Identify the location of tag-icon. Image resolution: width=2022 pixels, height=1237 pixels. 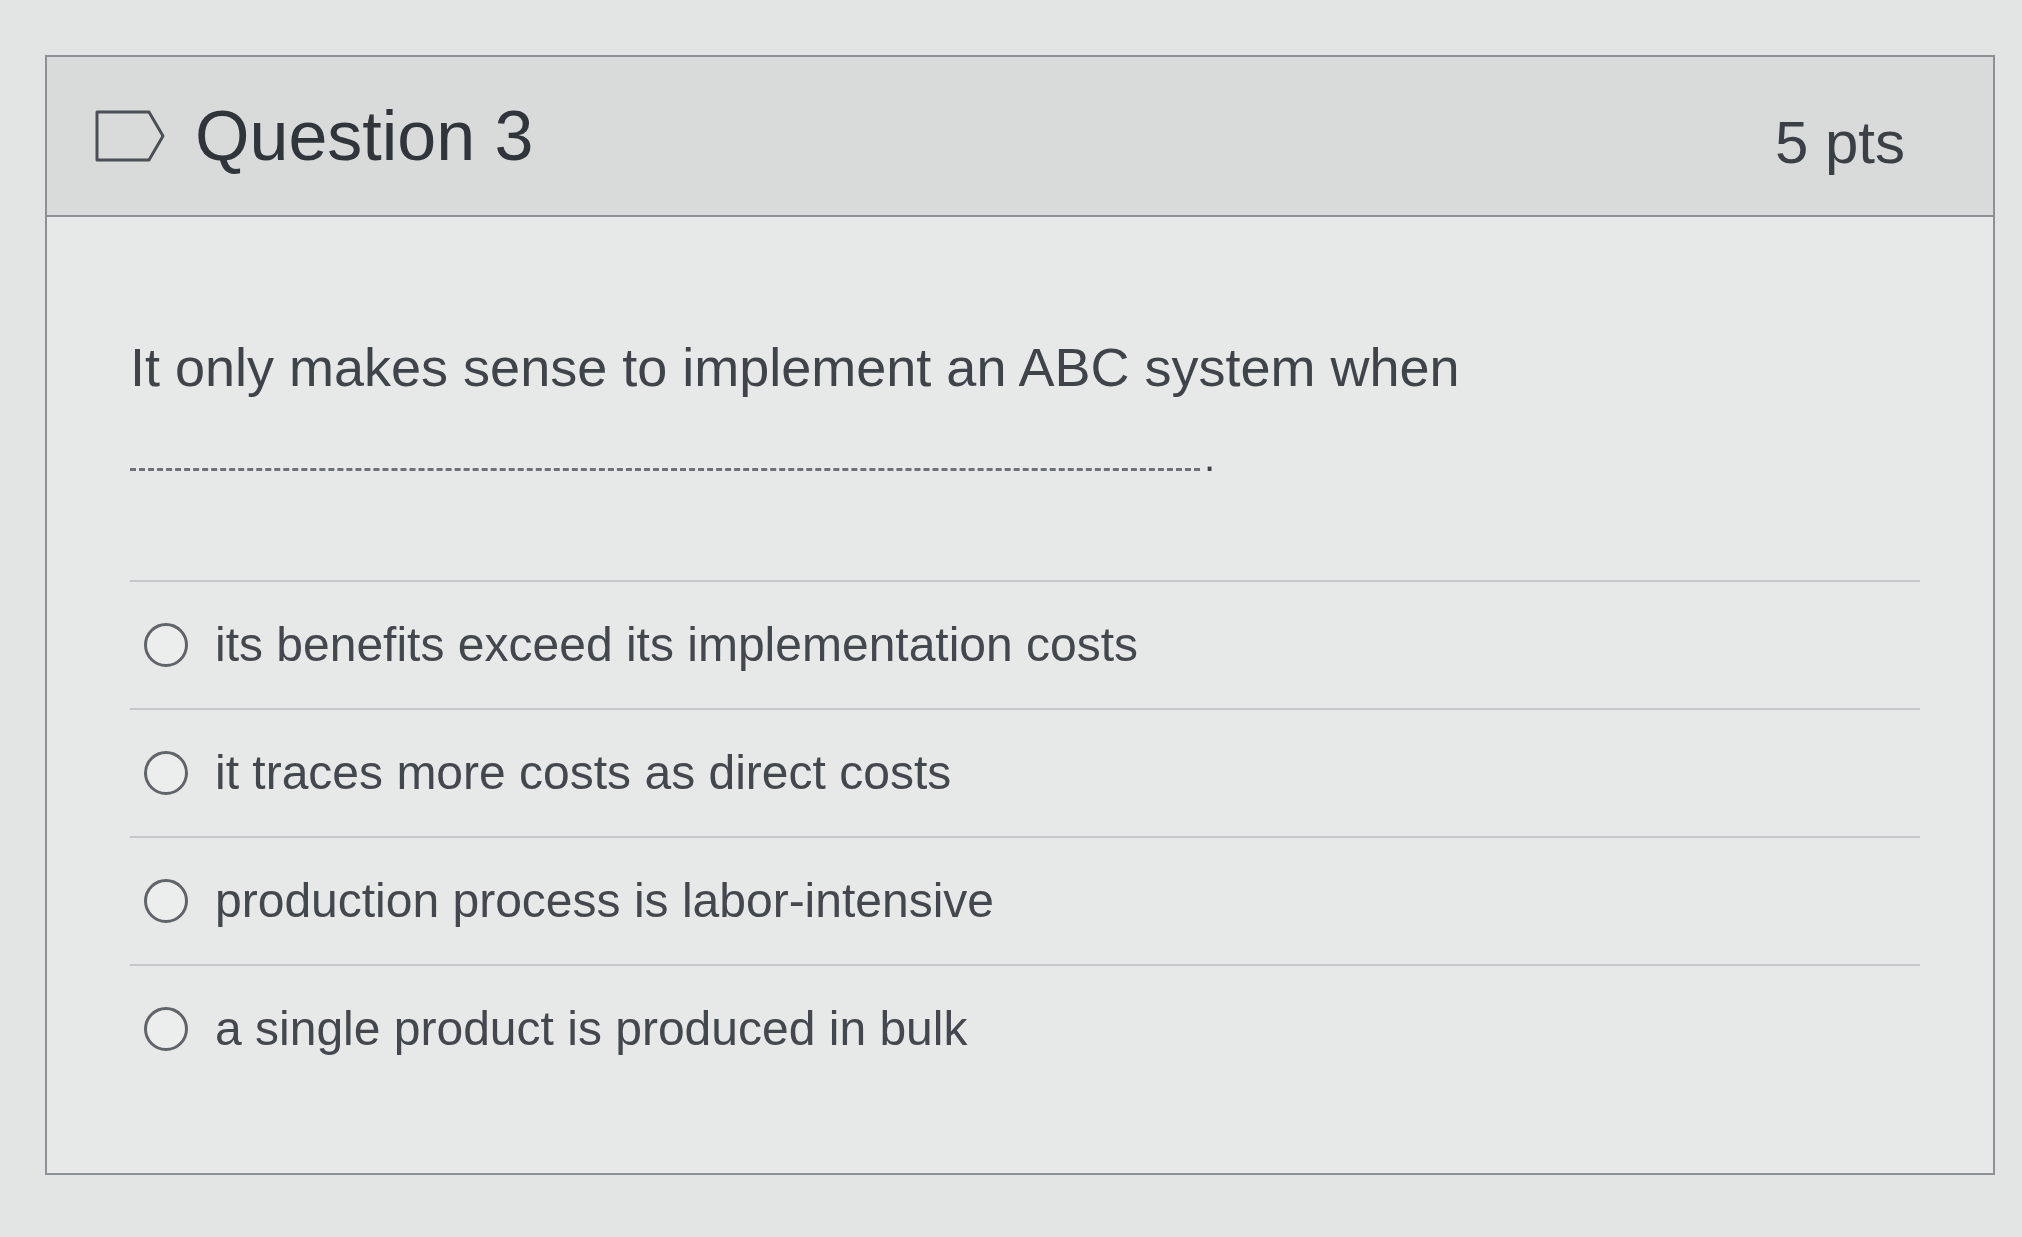
(130, 136).